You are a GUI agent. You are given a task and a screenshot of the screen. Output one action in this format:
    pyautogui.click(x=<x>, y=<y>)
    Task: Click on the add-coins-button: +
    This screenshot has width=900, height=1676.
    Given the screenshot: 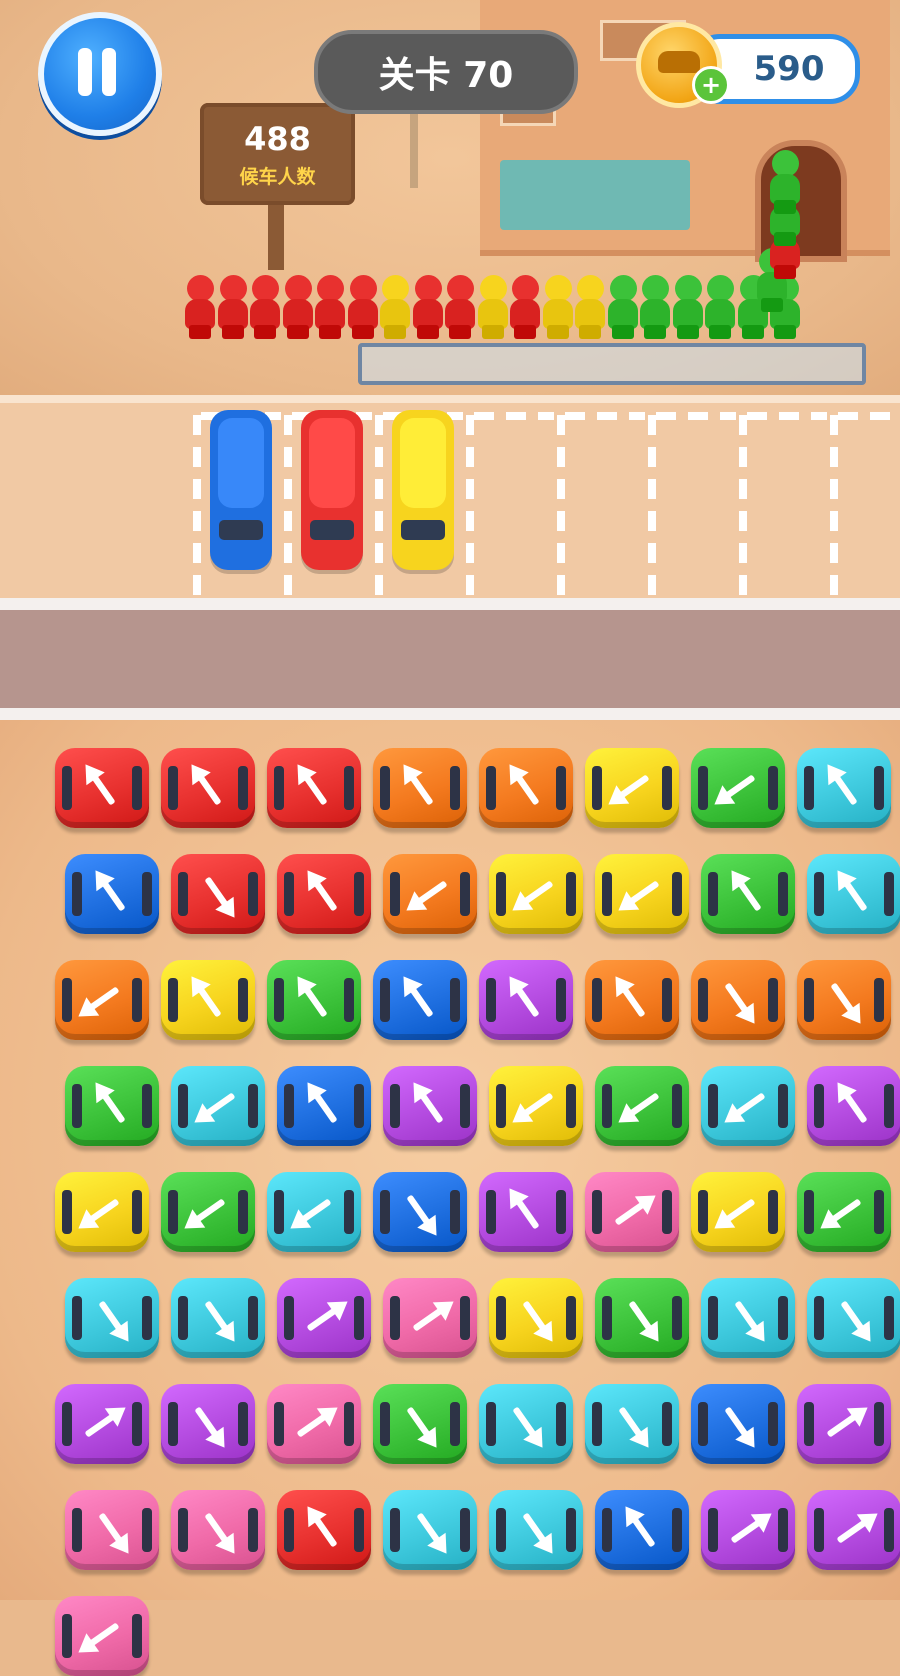 What is the action you would take?
    pyautogui.click(x=711, y=85)
    